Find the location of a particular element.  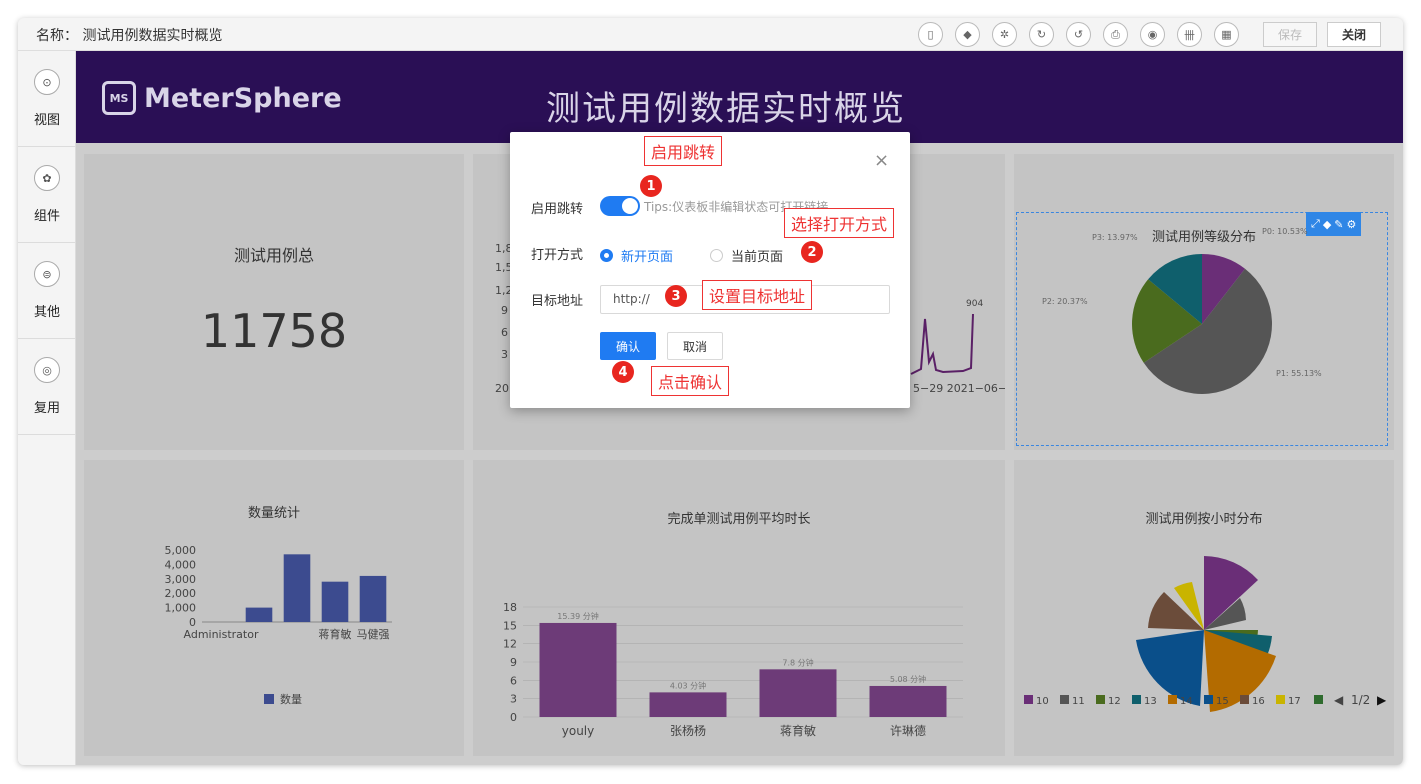

legend-page: 1/2 is located at coordinates (1360, 700).